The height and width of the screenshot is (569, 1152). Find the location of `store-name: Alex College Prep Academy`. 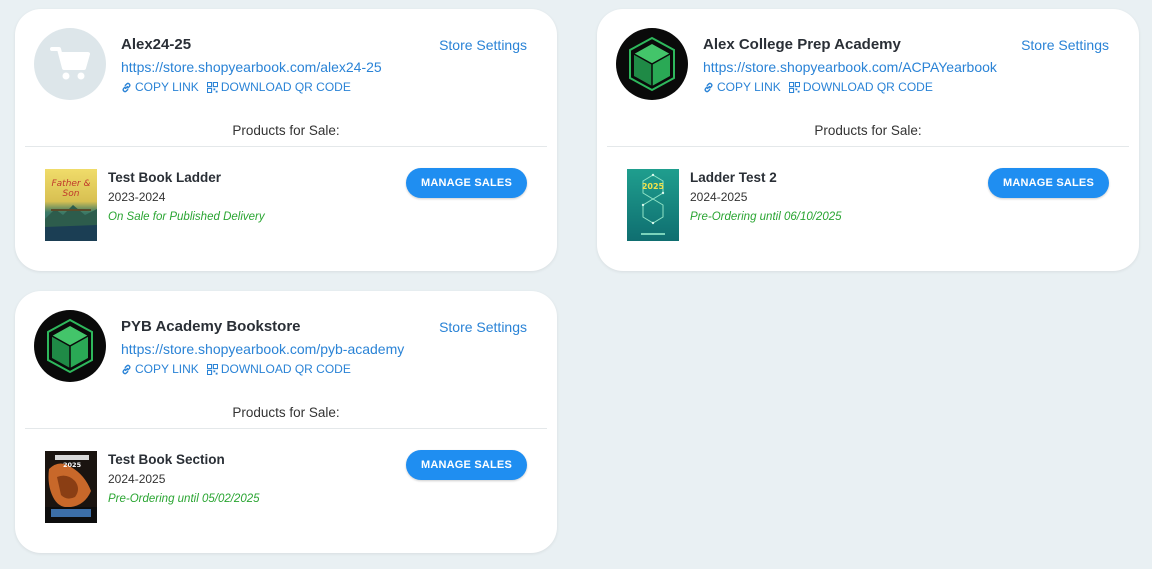

store-name: Alex College Prep Academy is located at coordinates (802, 44).